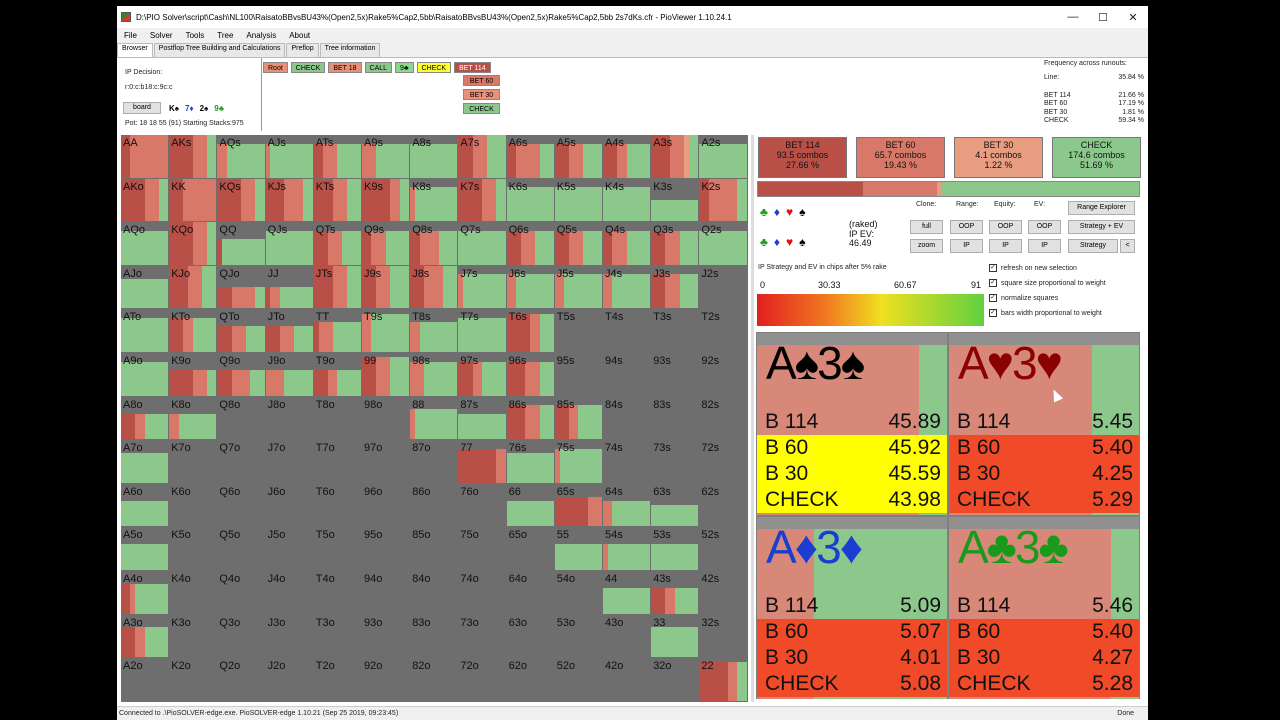 This screenshot has height=720, width=1280. What do you see at coordinates (1101, 227) in the screenshot?
I see `strategy-ev-button: Strategy + EV` at bounding box center [1101, 227].